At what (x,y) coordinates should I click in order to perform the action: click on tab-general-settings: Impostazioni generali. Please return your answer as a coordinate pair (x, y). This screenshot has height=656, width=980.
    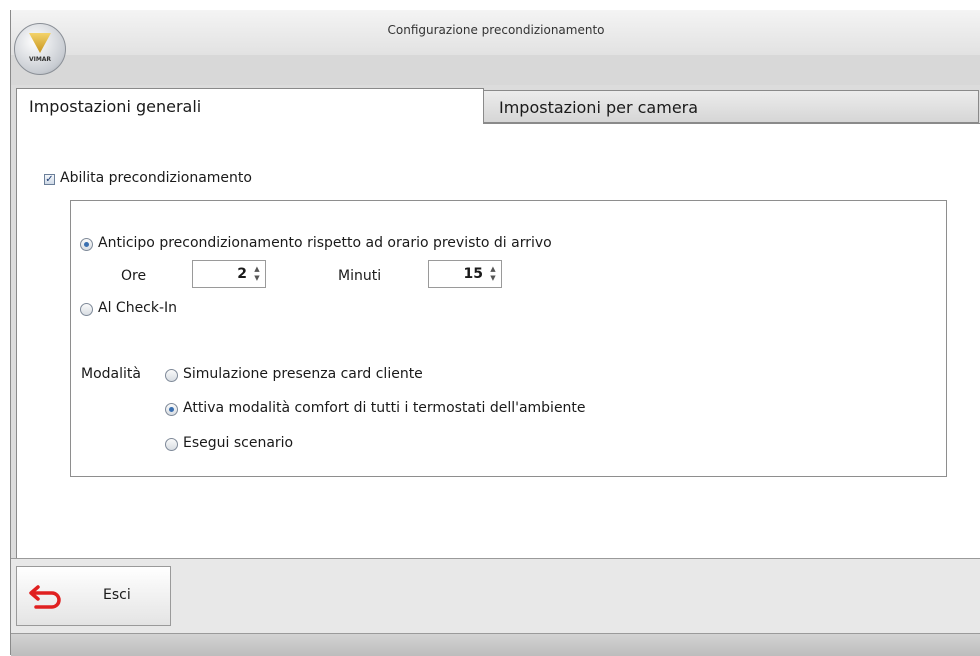
    Looking at the image, I should click on (250, 106).